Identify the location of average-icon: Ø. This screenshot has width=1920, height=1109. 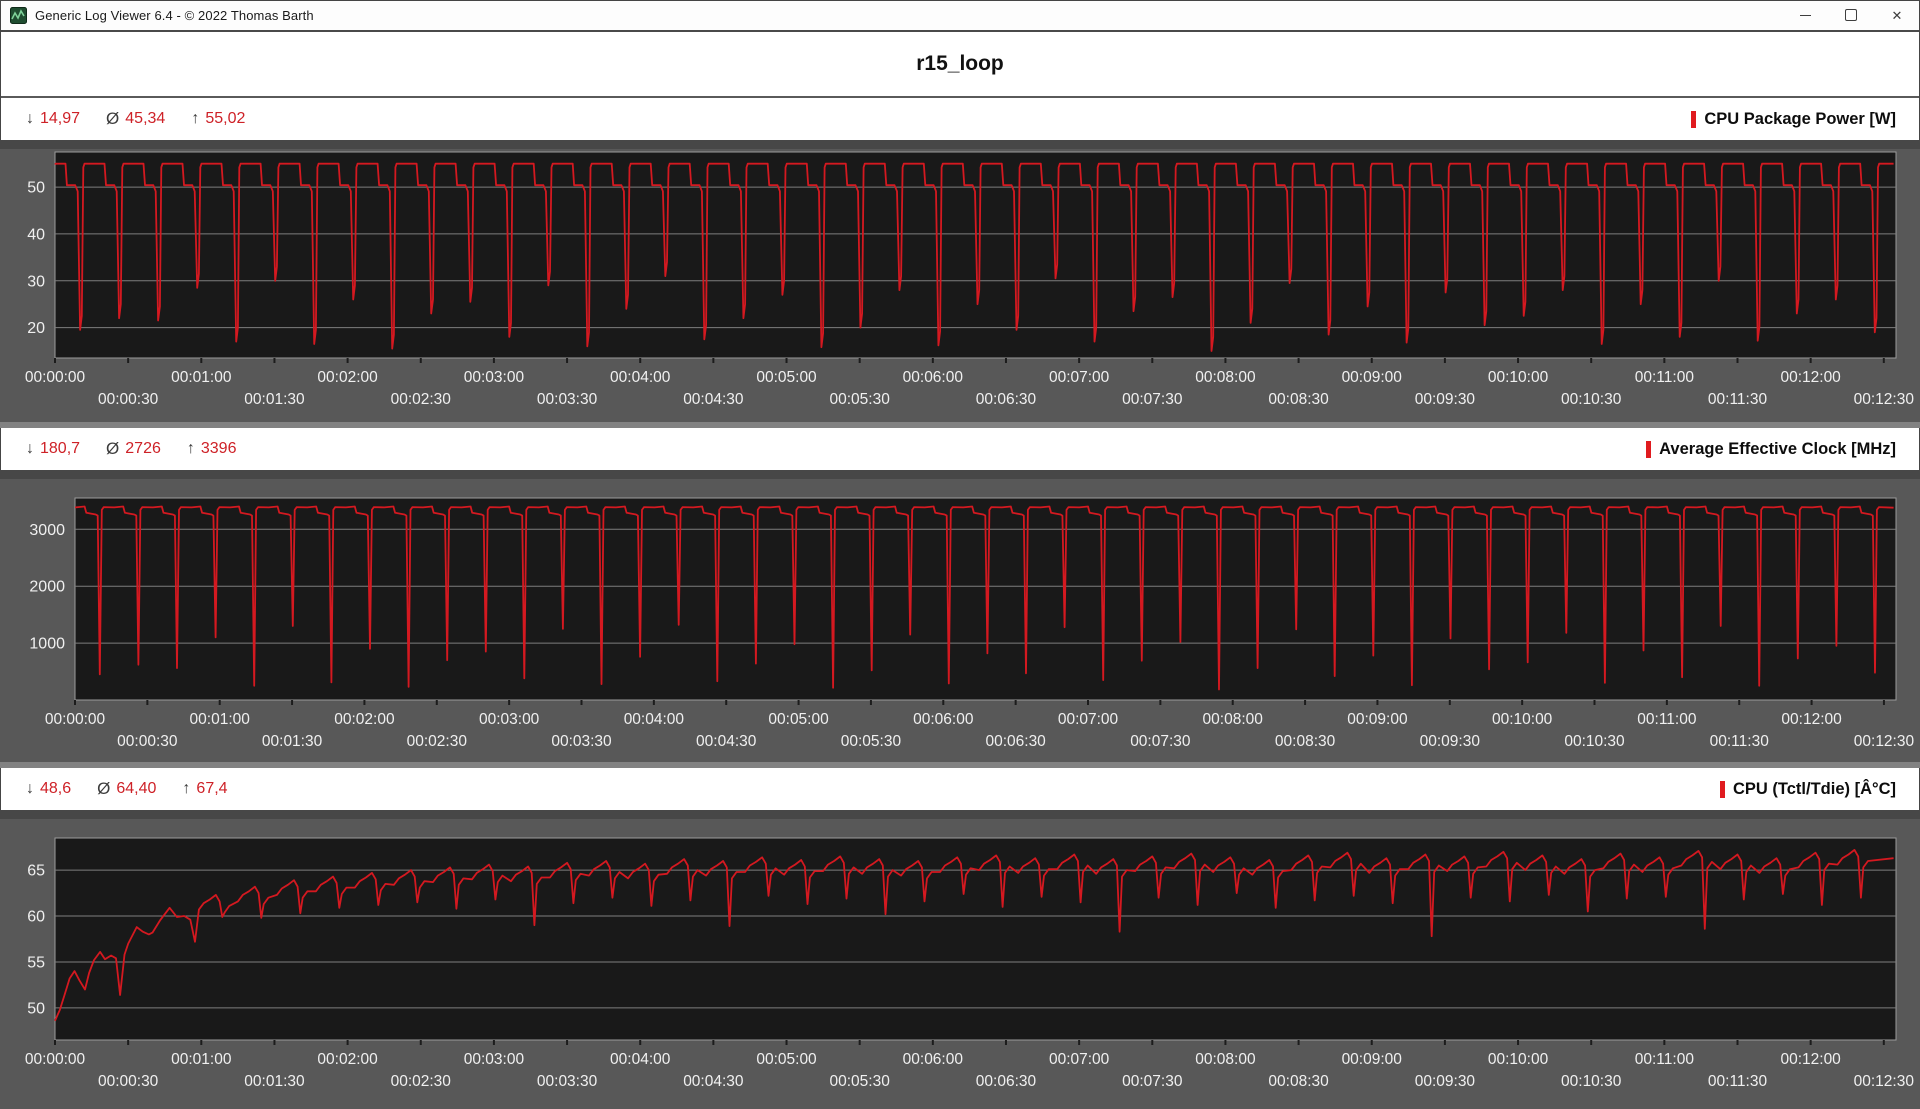
(113, 448).